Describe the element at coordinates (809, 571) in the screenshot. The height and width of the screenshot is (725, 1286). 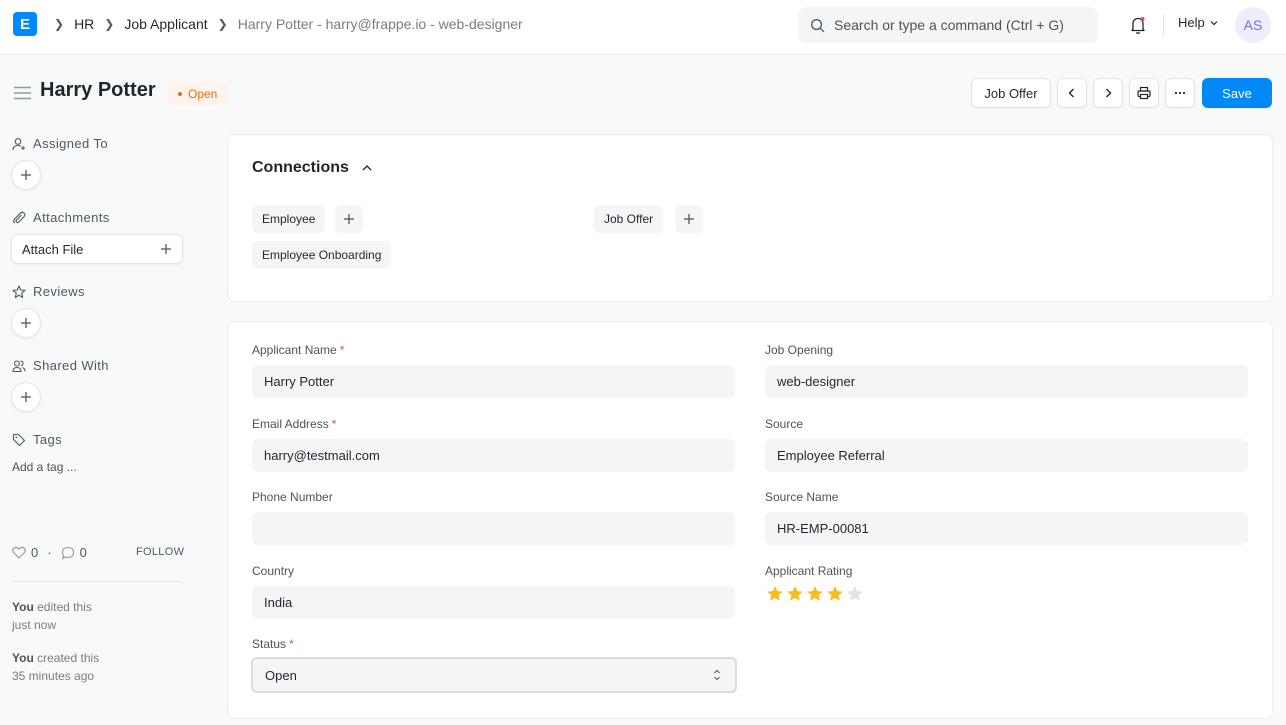
I see `applicant-rating-label: Applicant Rating` at that location.